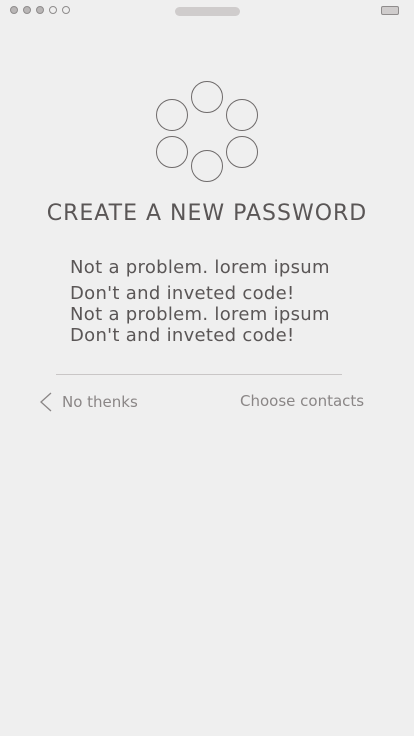 Image resolution: width=414 pixels, height=736 pixels. What do you see at coordinates (200, 267) in the screenshot?
I see `message-line: Not a problem. lorem ipsum` at bounding box center [200, 267].